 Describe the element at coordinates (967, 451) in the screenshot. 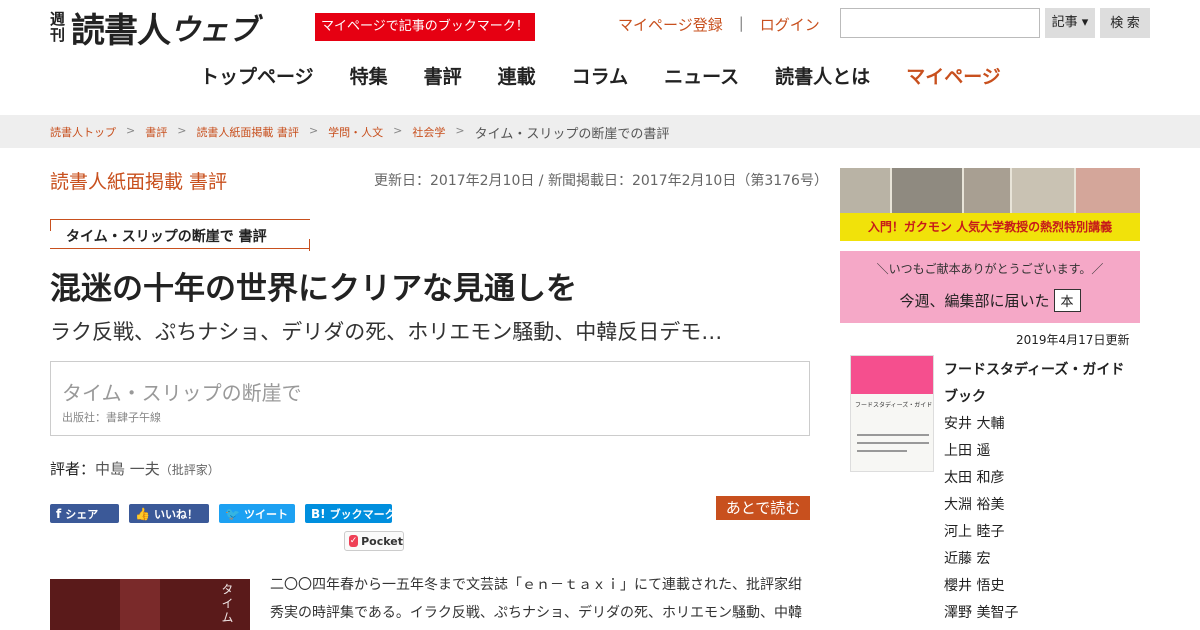

I see `author-name: 上田 遥` at that location.